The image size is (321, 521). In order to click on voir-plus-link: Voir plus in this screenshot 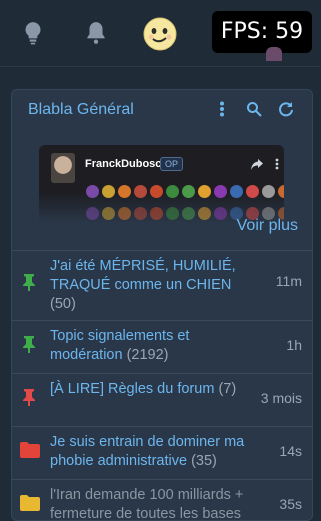, I will do `click(267, 226)`.